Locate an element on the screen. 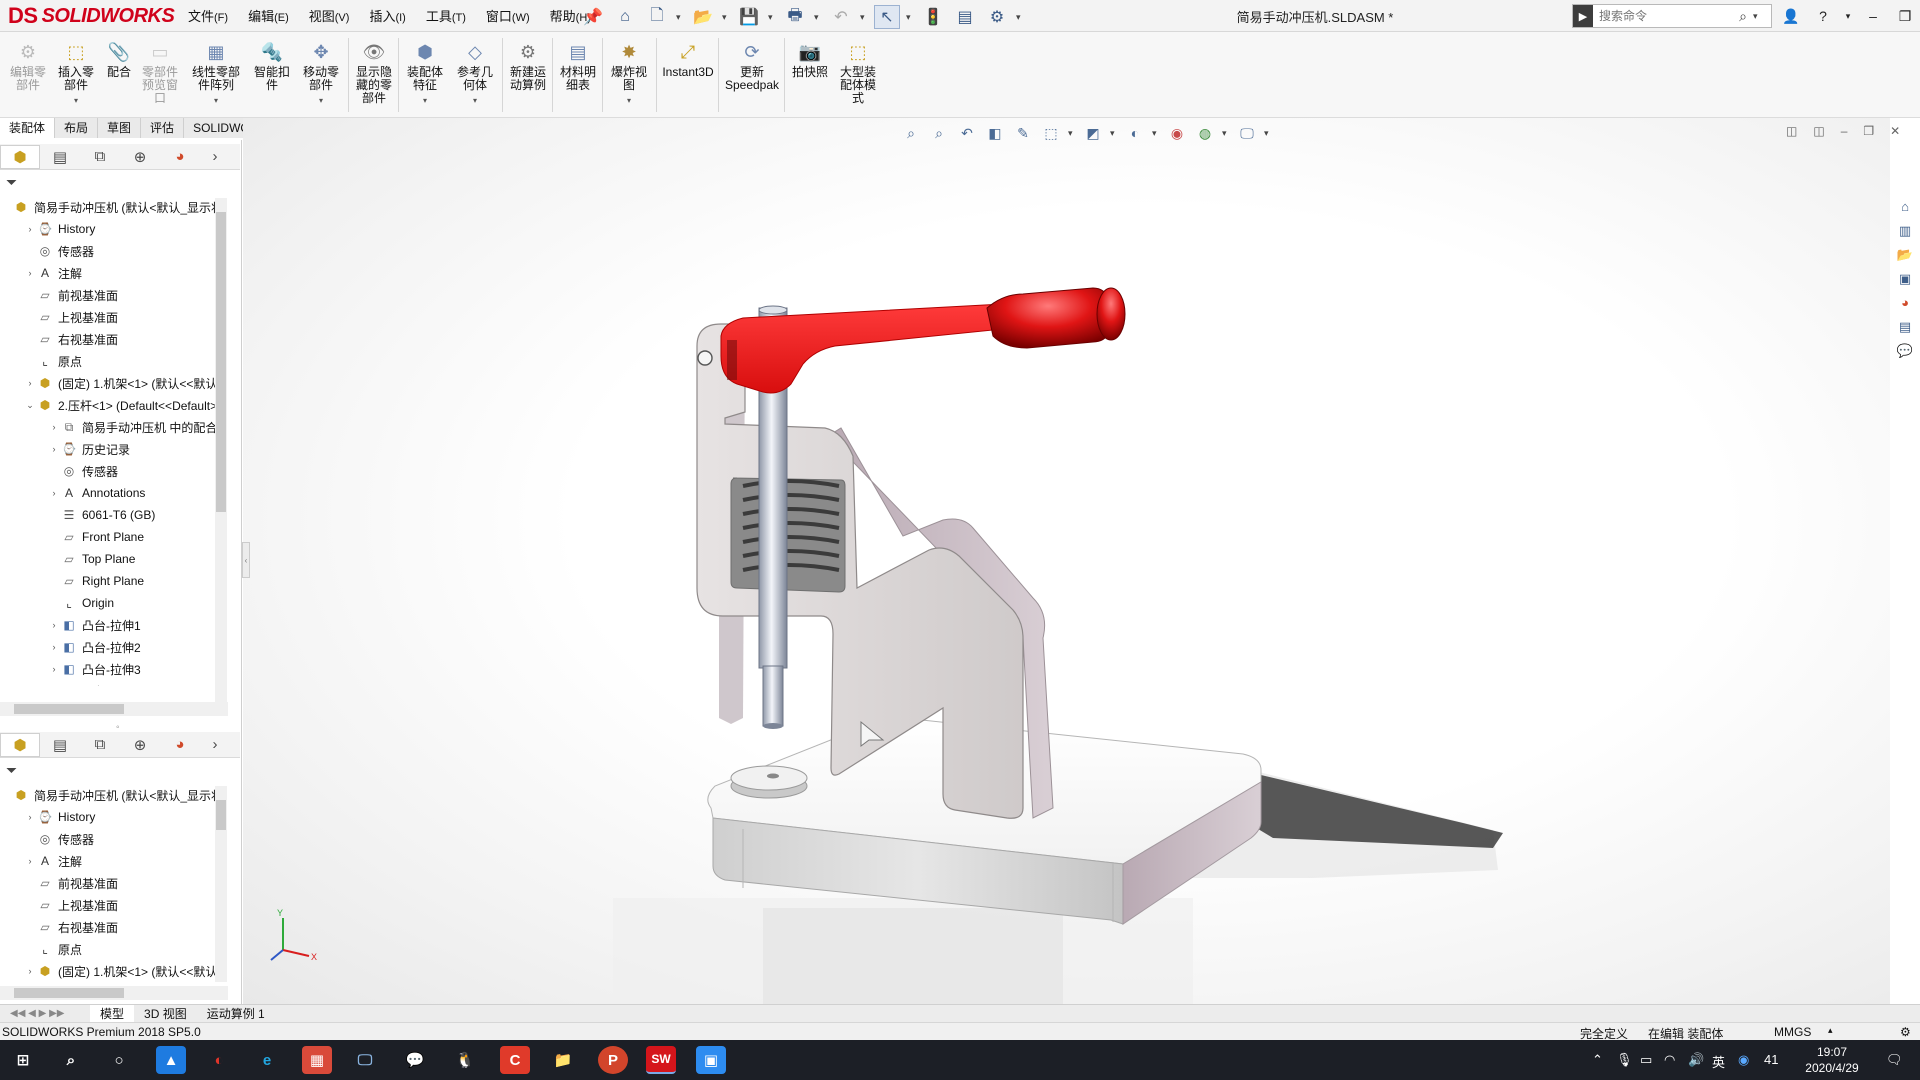 The height and width of the screenshot is (1080, 1920). tree-item: ▱ 前视基准面 is located at coordinates (114, 883).